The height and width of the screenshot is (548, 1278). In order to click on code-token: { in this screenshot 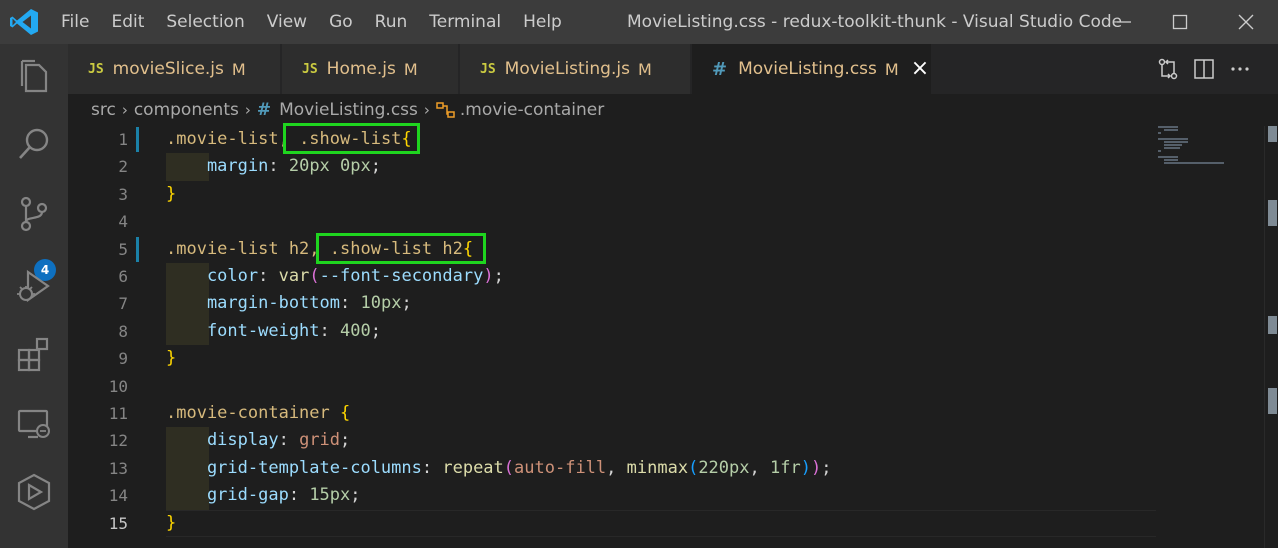, I will do `click(345, 413)`.